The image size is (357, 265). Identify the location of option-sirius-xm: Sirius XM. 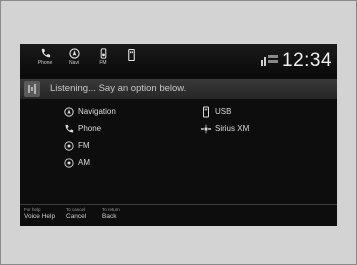
(225, 129).